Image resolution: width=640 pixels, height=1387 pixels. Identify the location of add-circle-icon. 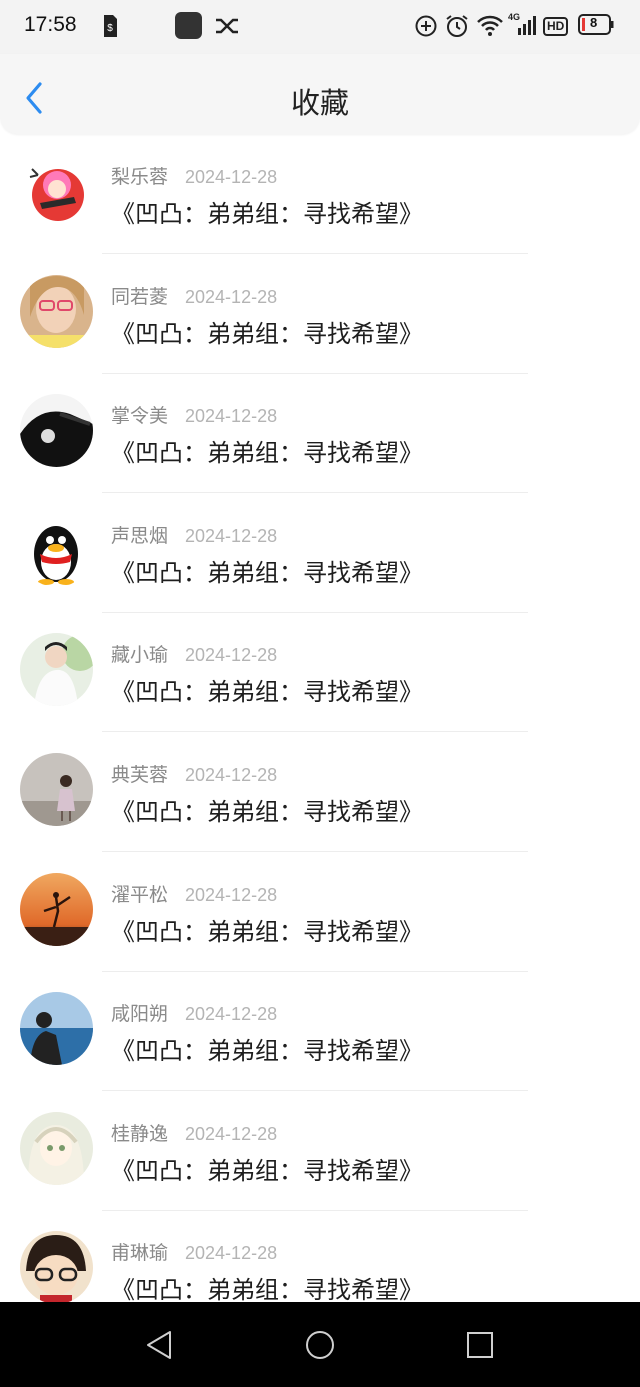
(426, 28).